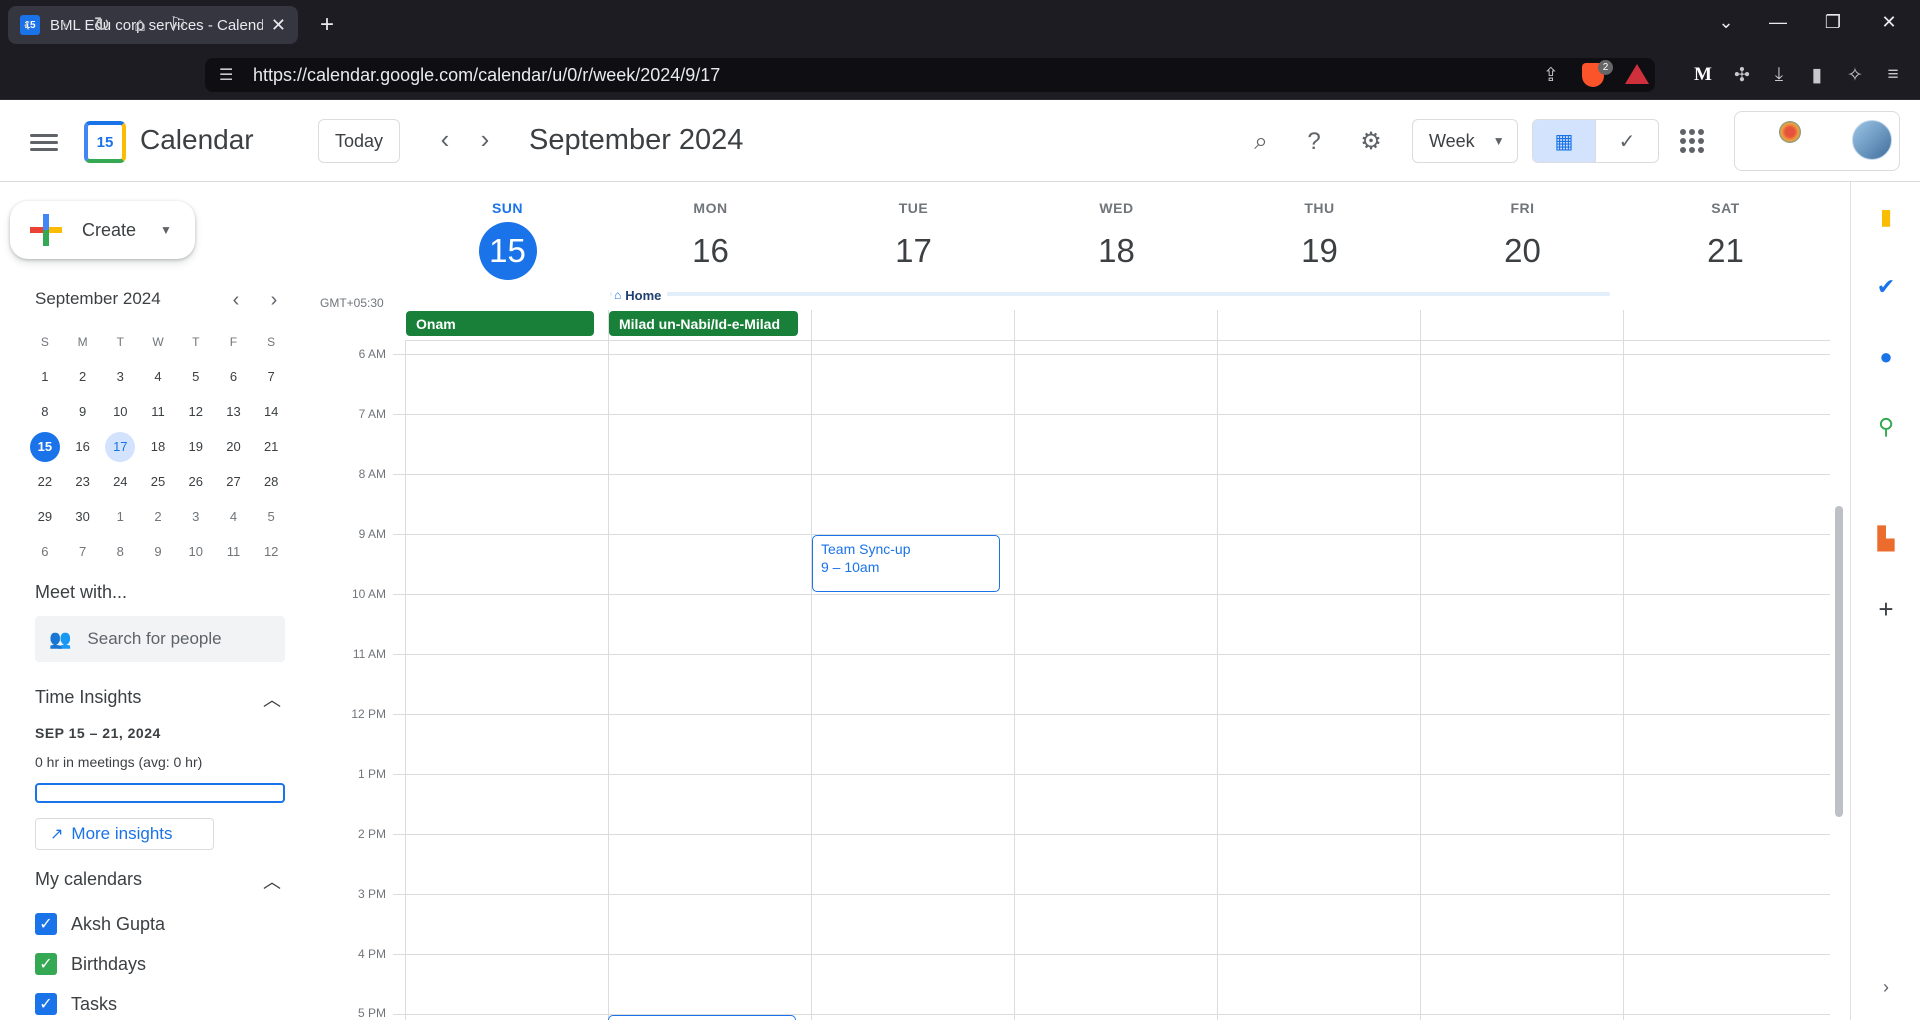 The width and height of the screenshot is (1920, 1020). Describe the element at coordinates (83, 447) in the screenshot. I see `mini-day: 16` at that location.